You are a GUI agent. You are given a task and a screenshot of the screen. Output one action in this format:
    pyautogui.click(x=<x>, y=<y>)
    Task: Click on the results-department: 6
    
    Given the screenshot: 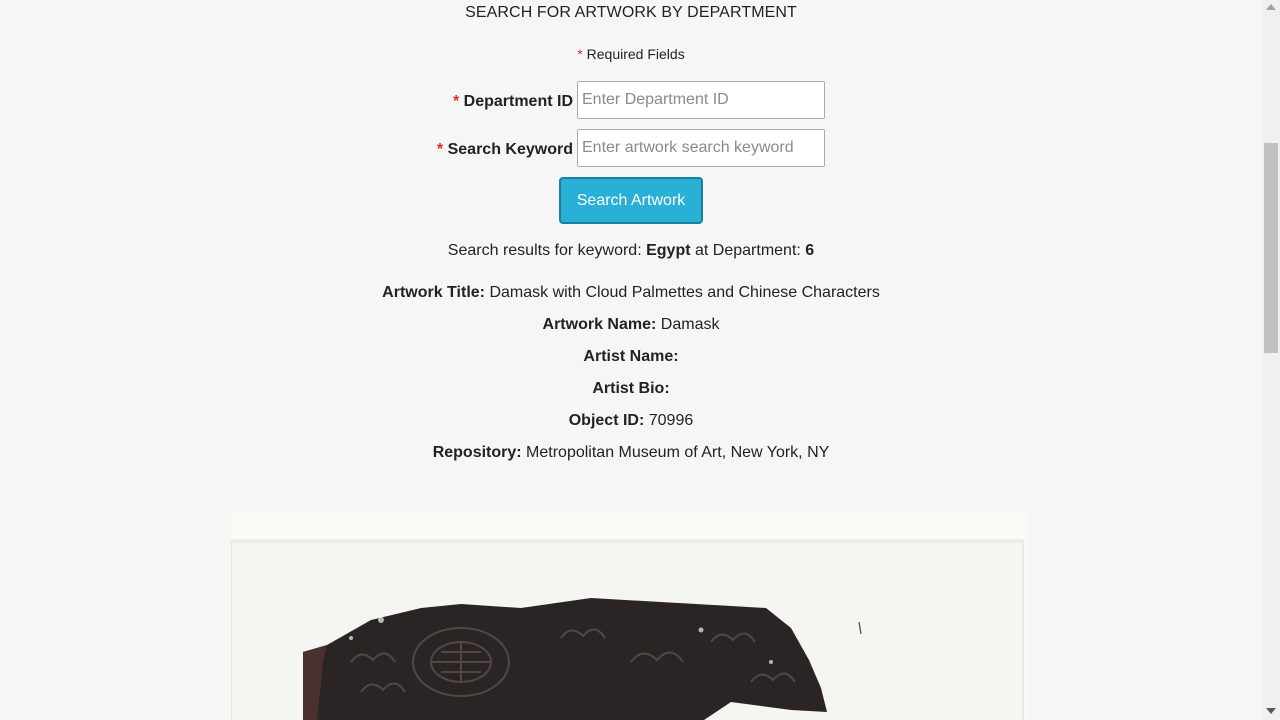 What is the action you would take?
    pyautogui.click(x=810, y=250)
    